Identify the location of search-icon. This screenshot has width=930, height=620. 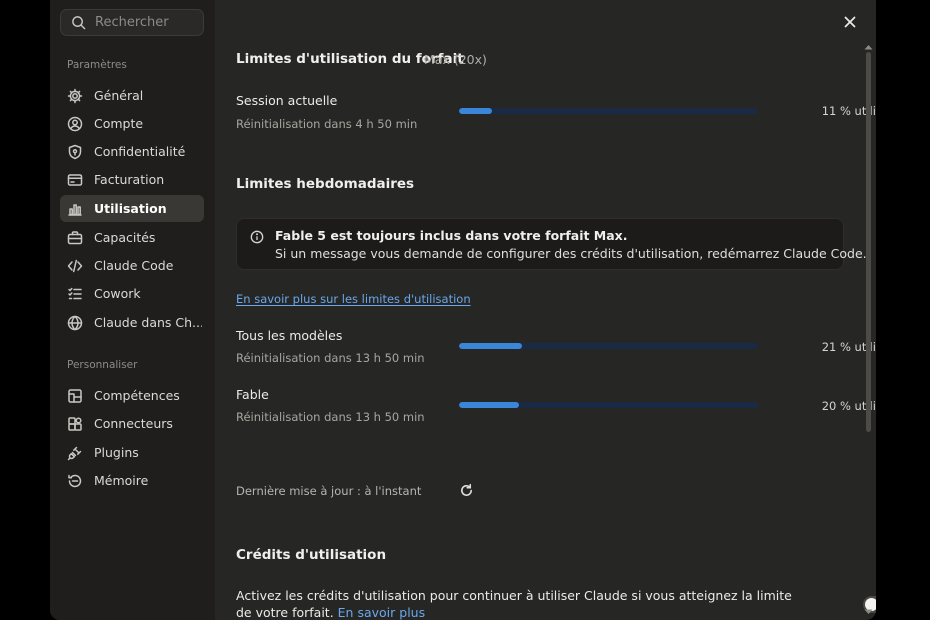
(79, 23).